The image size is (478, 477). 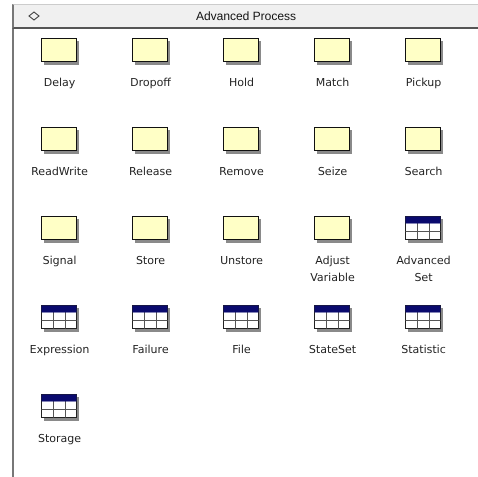 What do you see at coordinates (59, 172) in the screenshot?
I see `module-label: ReadWrite` at bounding box center [59, 172].